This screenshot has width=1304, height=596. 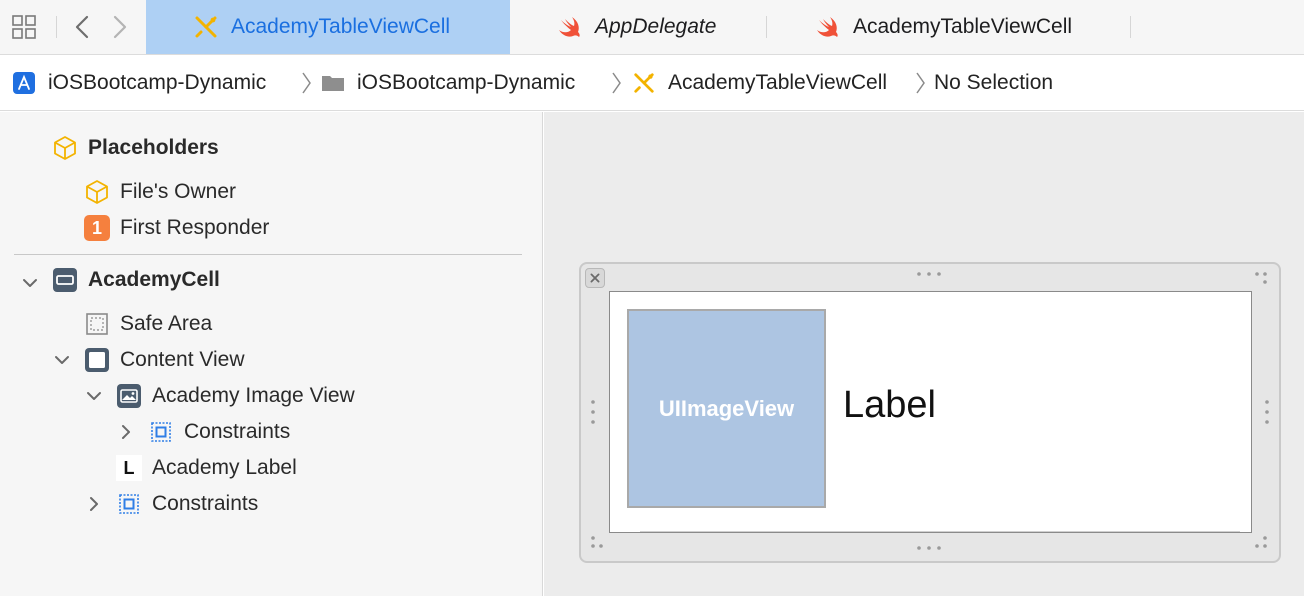 I want to click on outline-item-academy-label: L Academy Label, so click(x=206, y=468).